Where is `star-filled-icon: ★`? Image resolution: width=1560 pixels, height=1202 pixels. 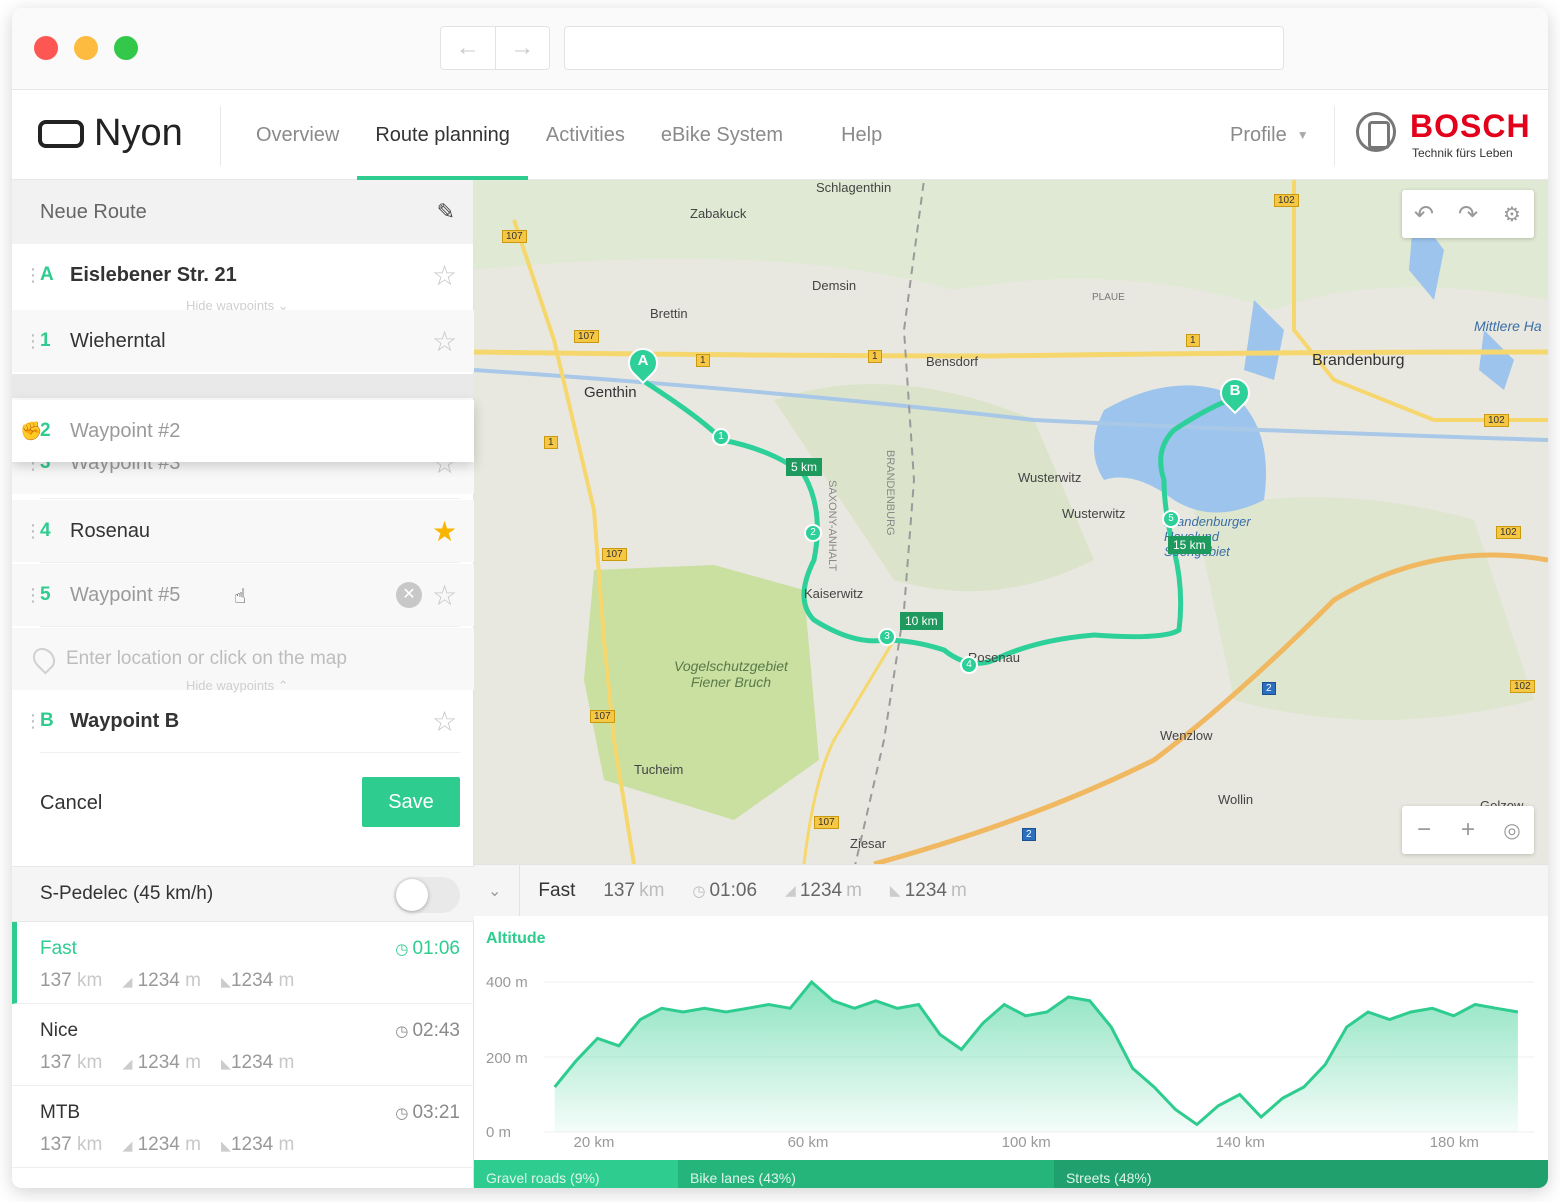
star-filled-icon: ★ is located at coordinates (444, 531).